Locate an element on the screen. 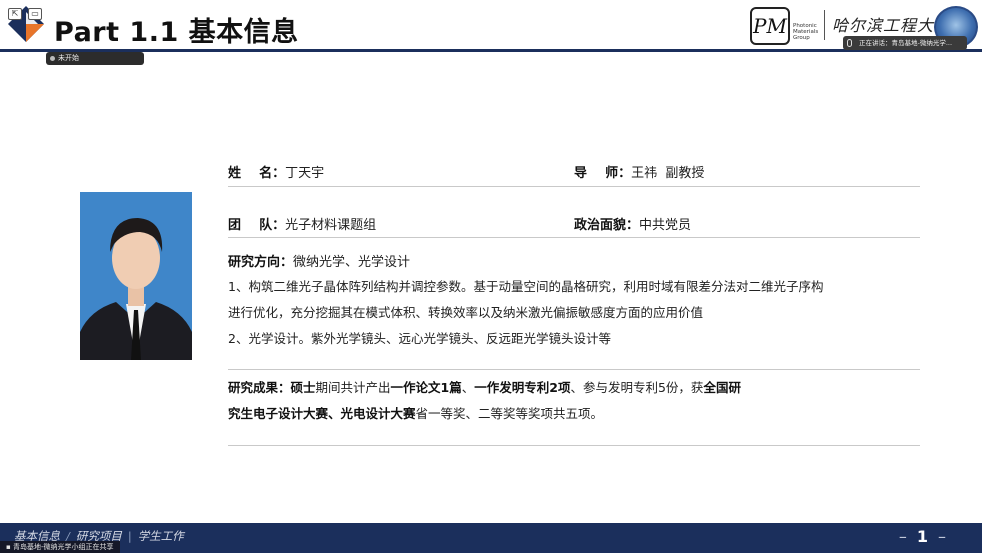 This screenshot has height=553, width=982. direction-value: 微纳光学、光学设计 is located at coordinates (352, 262).